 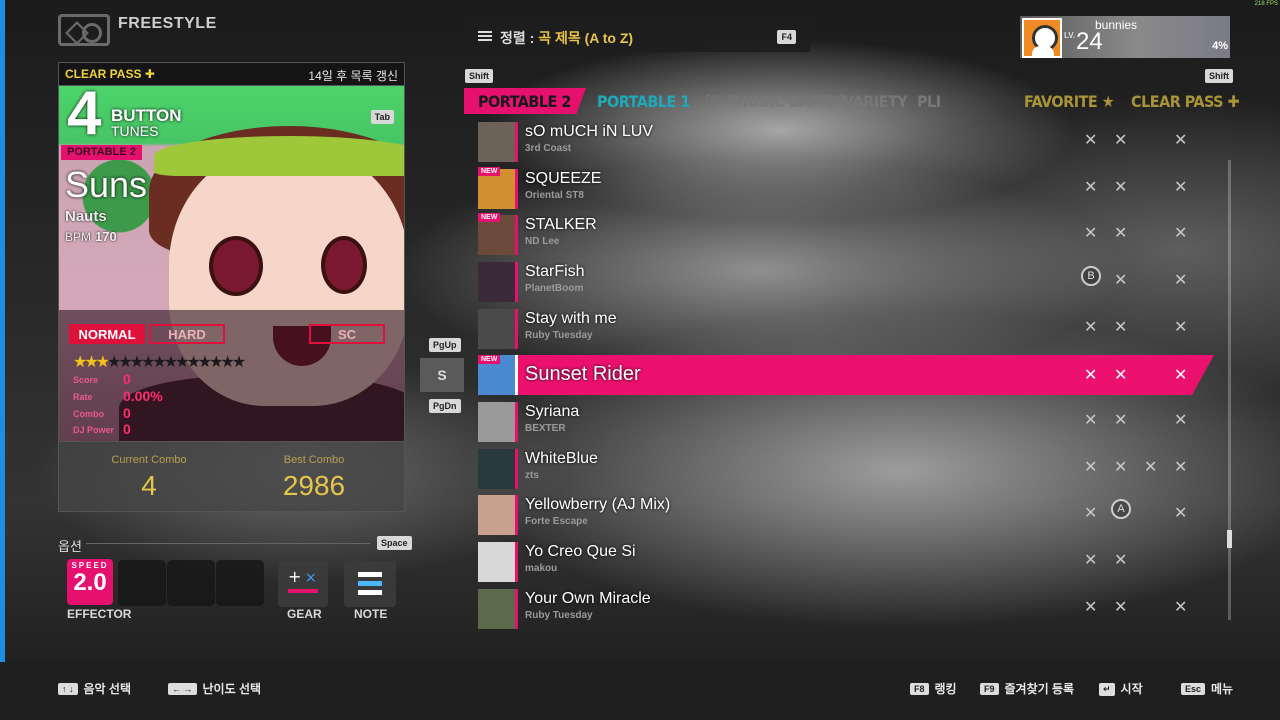 What do you see at coordinates (1027, 688) in the screenshot?
I see `hint-add-favorite: F9 즐겨찾기 등록` at bounding box center [1027, 688].